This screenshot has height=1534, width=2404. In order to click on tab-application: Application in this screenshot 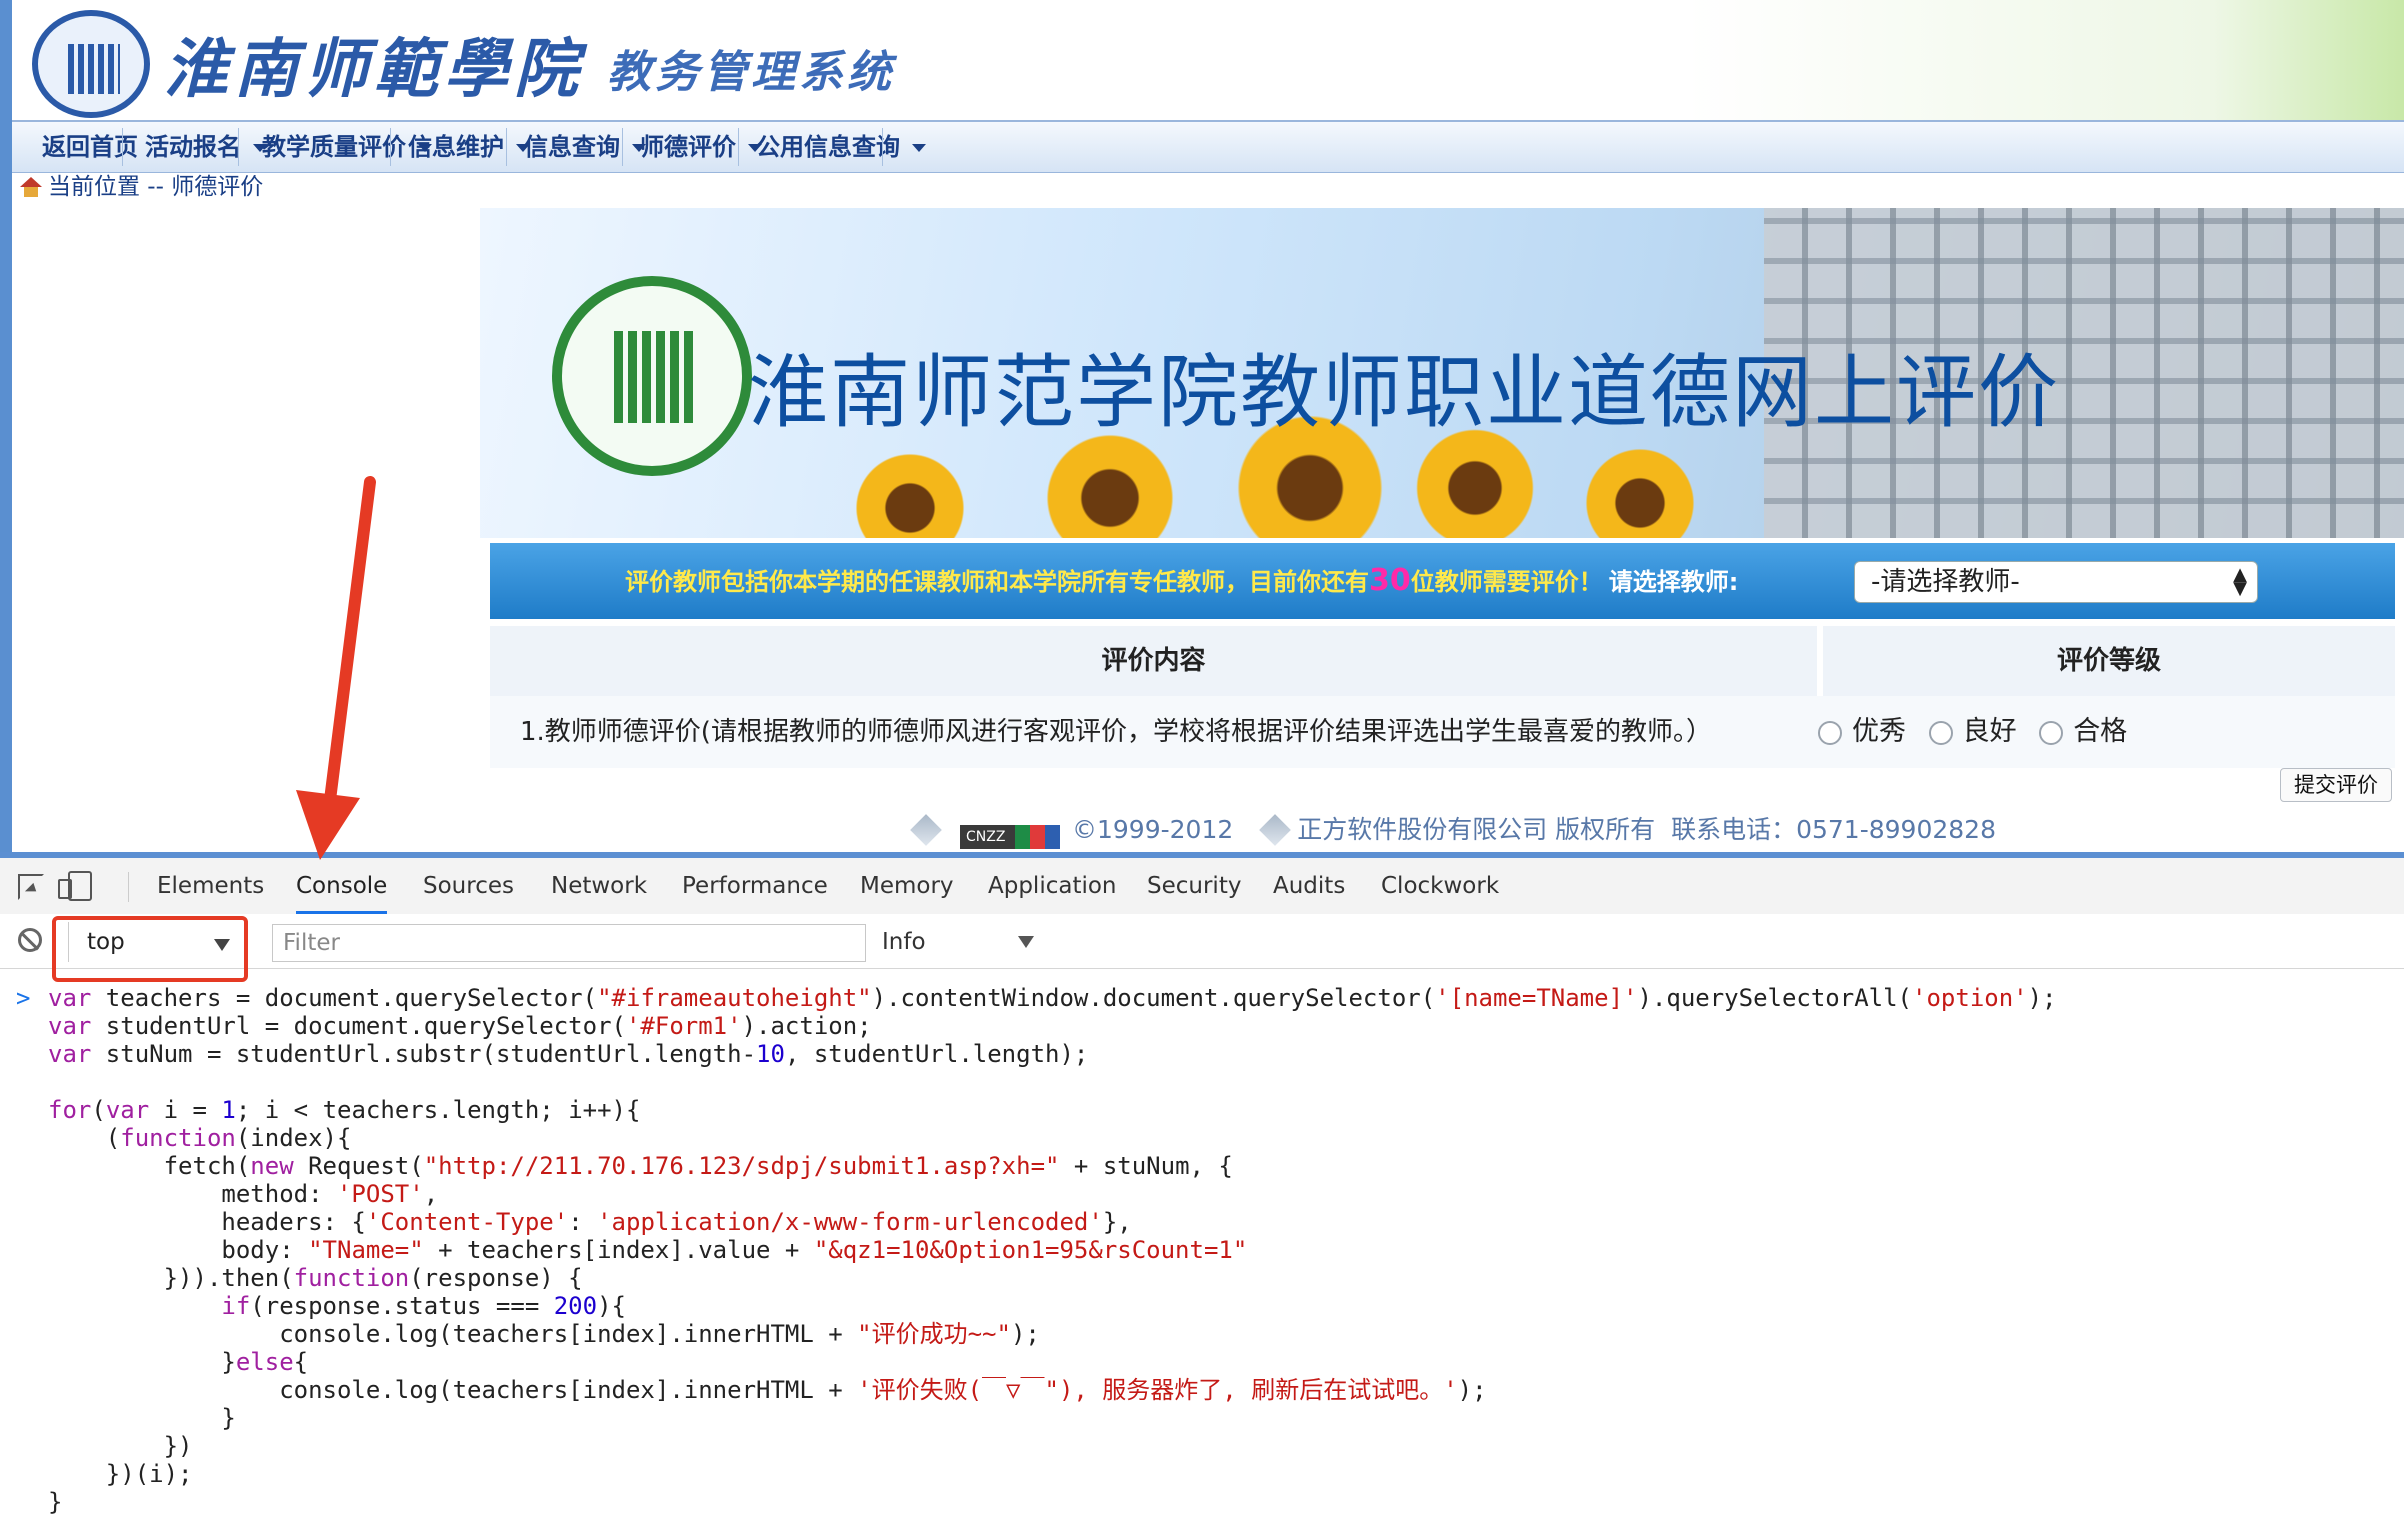, I will do `click(1052, 886)`.